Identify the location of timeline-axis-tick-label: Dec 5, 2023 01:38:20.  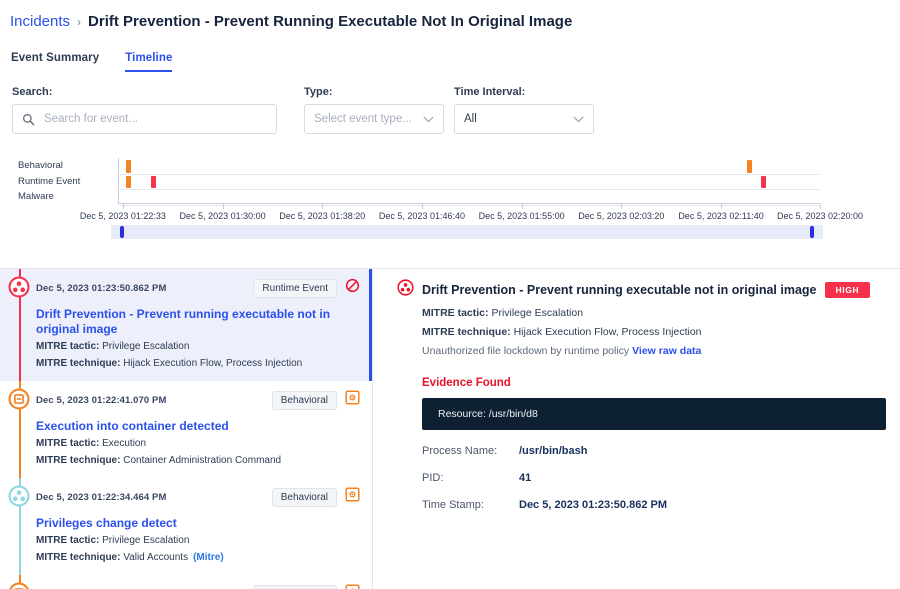
(322, 216).